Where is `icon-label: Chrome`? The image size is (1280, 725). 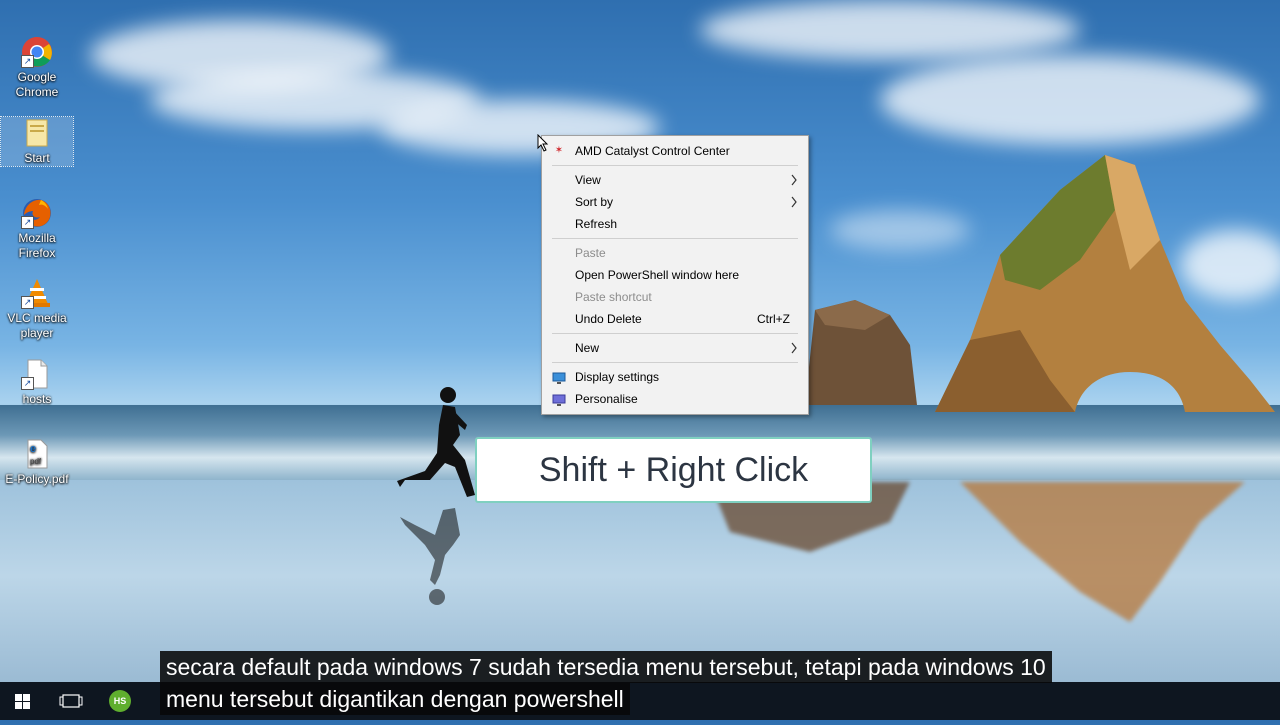
icon-label: Chrome is located at coordinates (37, 92).